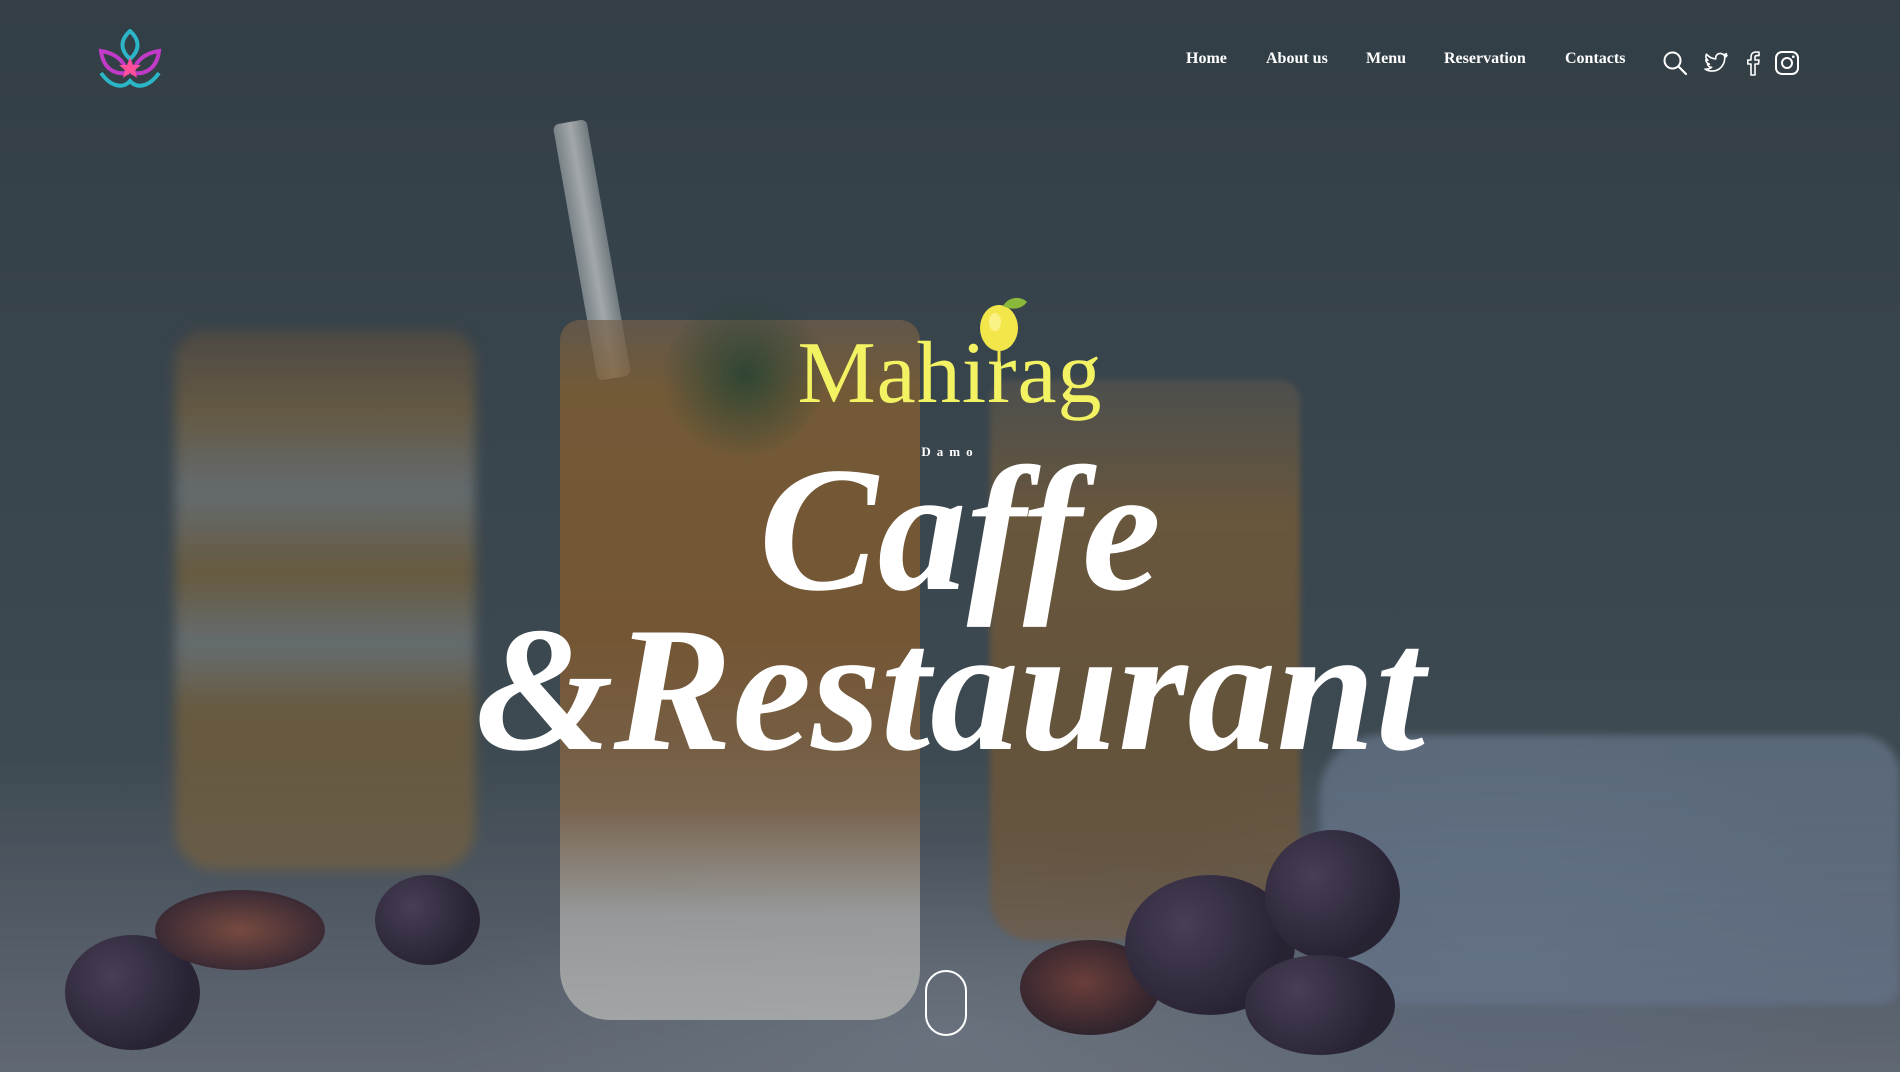  I want to click on brand-name: Mahirag, so click(950, 373).